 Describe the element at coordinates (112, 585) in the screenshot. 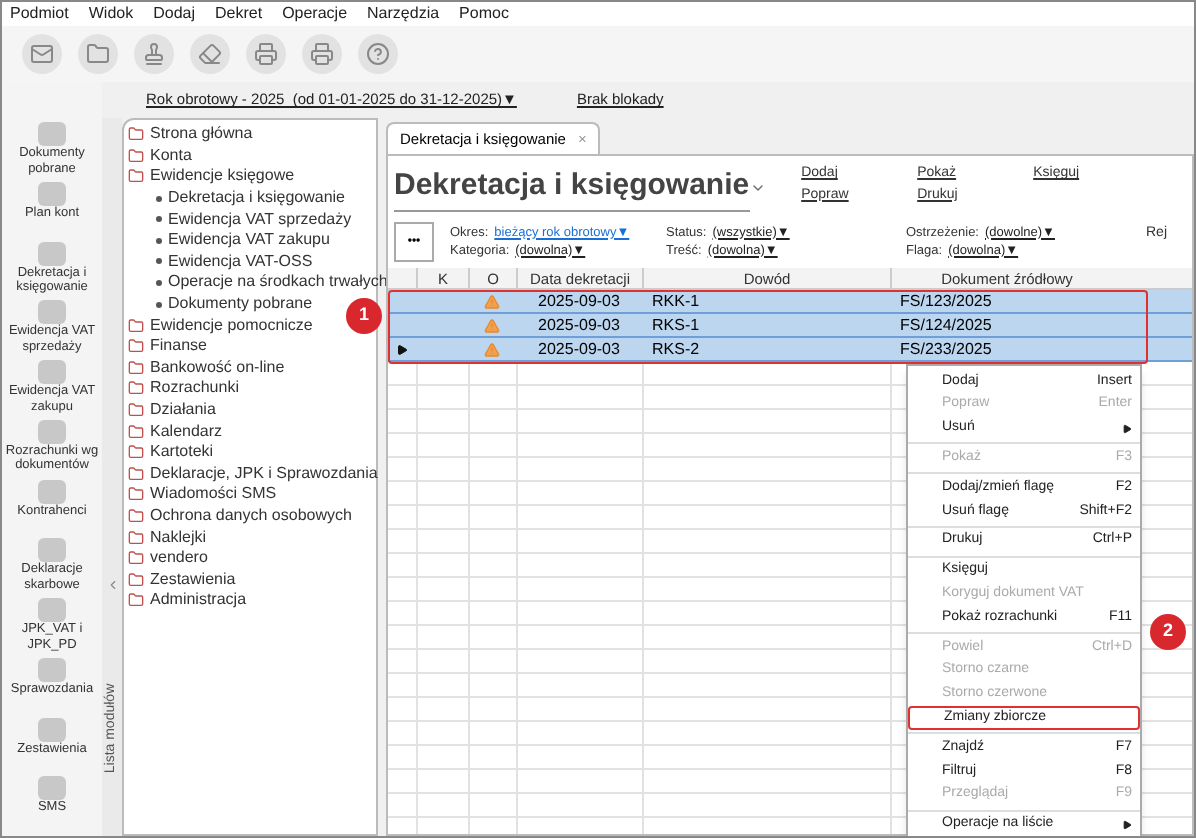

I see `chevron-icon` at that location.